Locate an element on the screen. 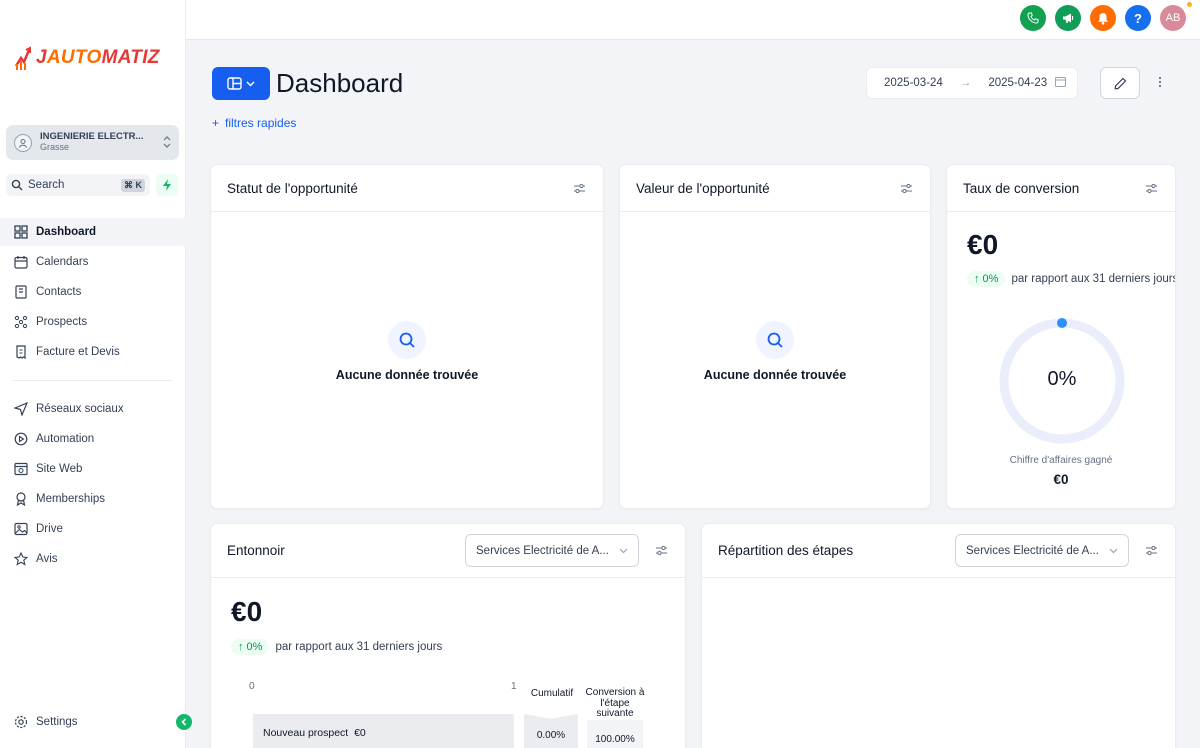  sidebar-item-avis: Avis is located at coordinates (93, 559).